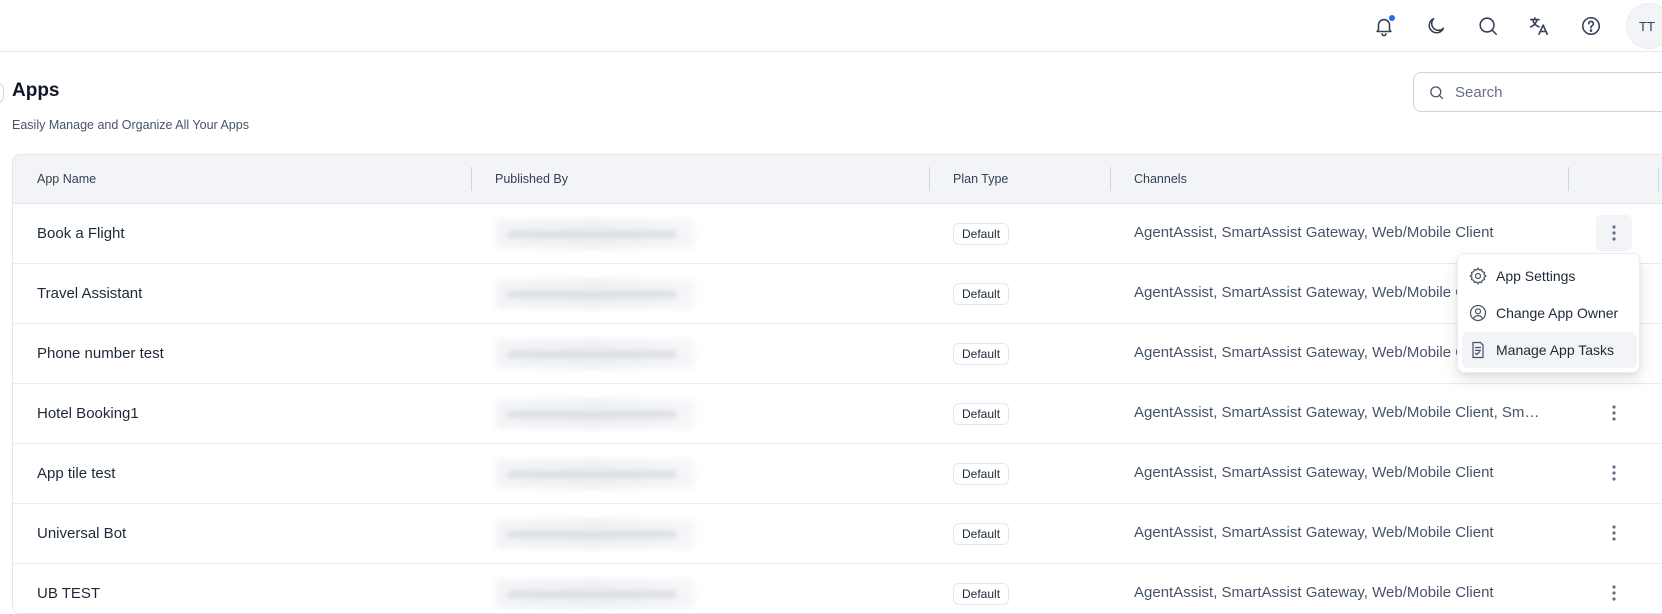  What do you see at coordinates (531, 179) in the screenshot?
I see `column-header-published-by: Published By` at bounding box center [531, 179].